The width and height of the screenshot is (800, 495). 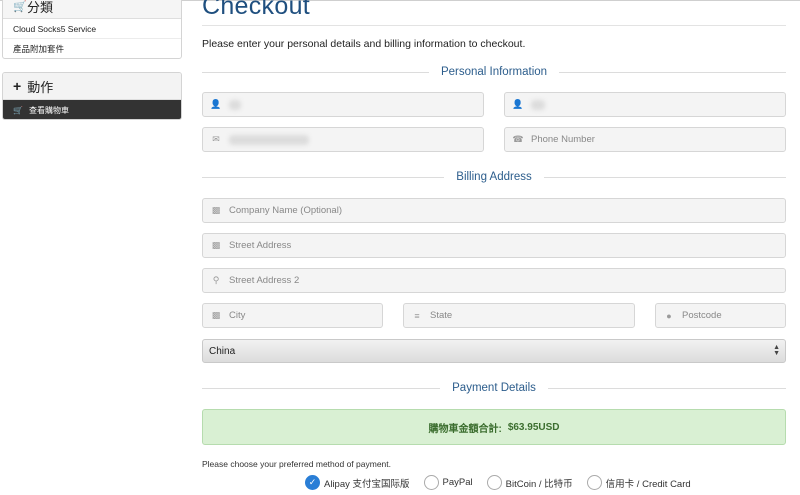 I want to click on city-field: ▩ City, so click(x=292, y=315).